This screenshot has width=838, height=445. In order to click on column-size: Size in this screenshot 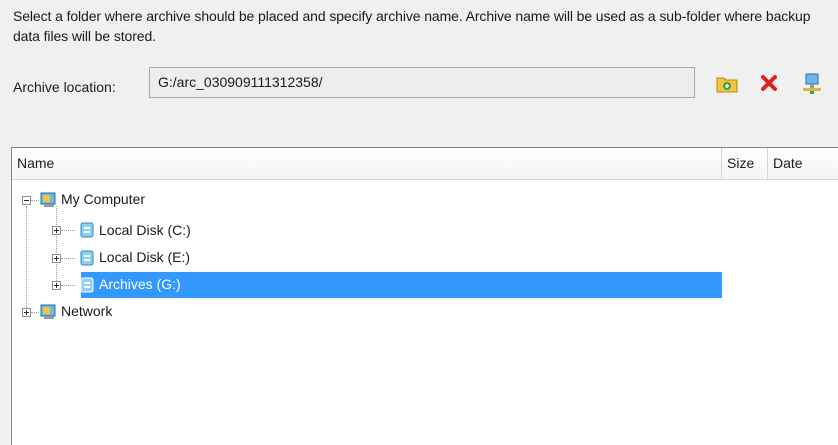, I will do `click(745, 163)`.